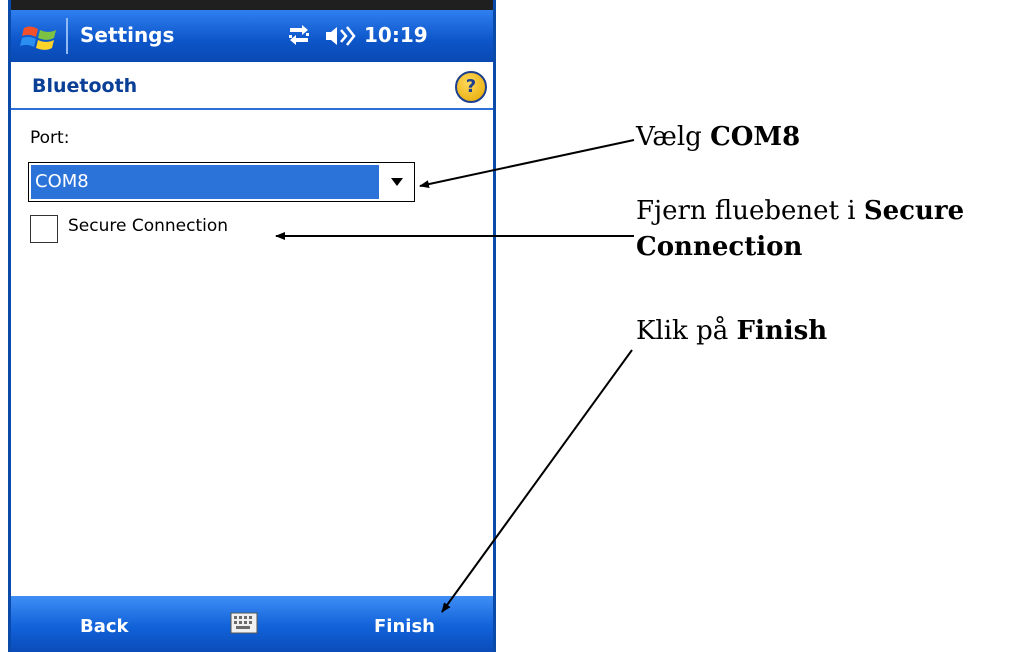  Describe the element at coordinates (104, 626) in the screenshot. I see `back-button: Back` at that location.